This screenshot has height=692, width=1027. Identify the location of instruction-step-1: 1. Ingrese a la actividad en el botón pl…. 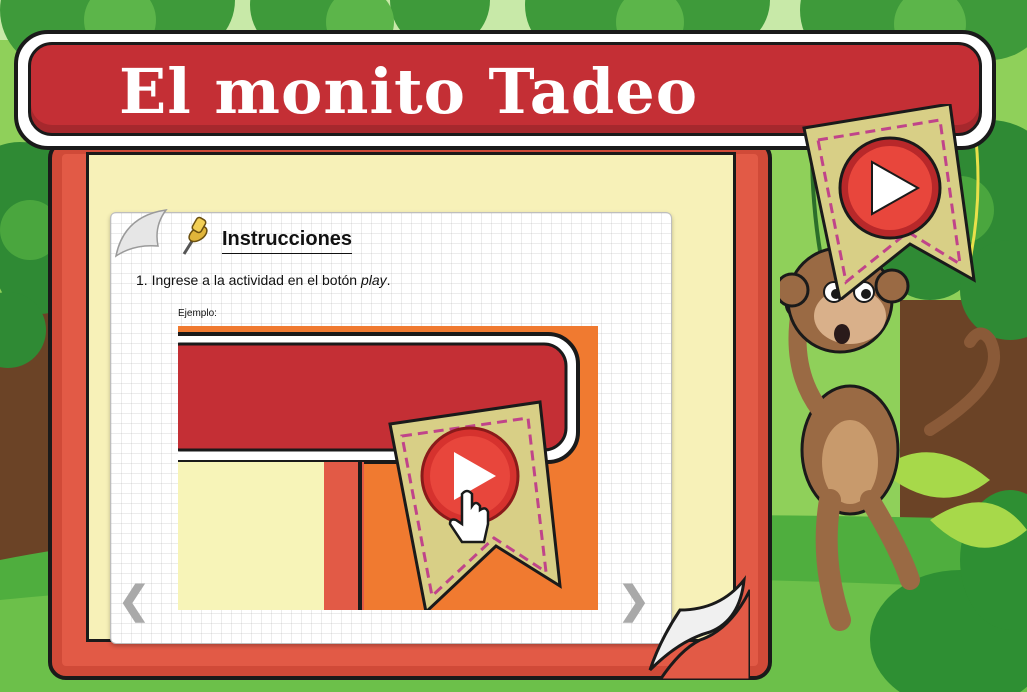
(263, 280).